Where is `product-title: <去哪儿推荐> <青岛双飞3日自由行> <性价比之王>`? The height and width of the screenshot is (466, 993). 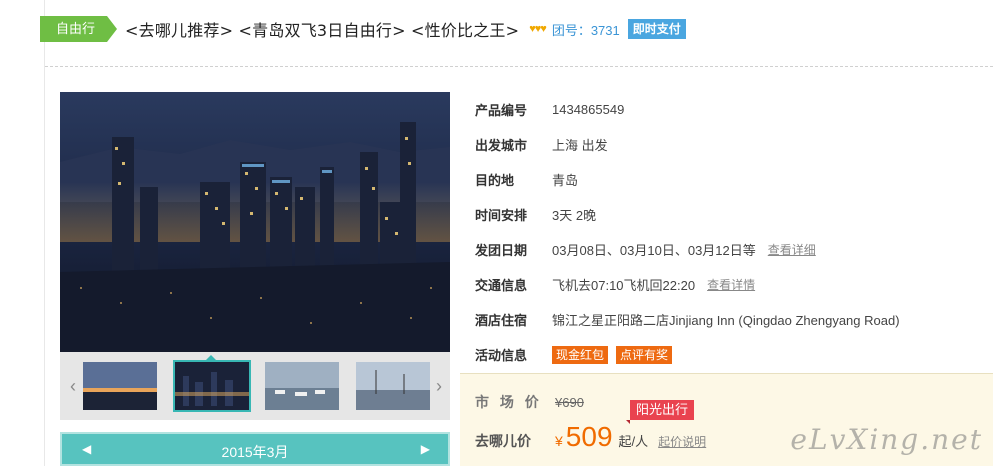
product-title: <去哪儿推荐> <青岛双飞3日自由行> <性价比之王> is located at coordinates (322, 30).